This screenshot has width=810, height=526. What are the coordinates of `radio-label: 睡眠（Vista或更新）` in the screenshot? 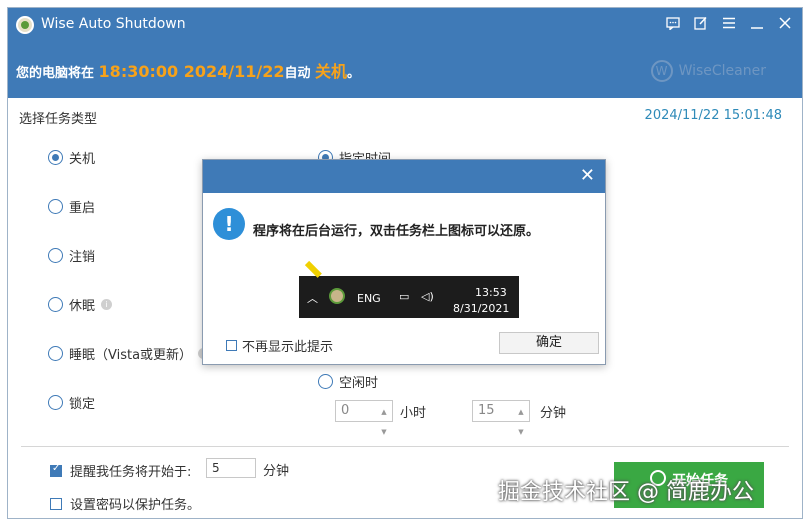 It's located at (131, 355).